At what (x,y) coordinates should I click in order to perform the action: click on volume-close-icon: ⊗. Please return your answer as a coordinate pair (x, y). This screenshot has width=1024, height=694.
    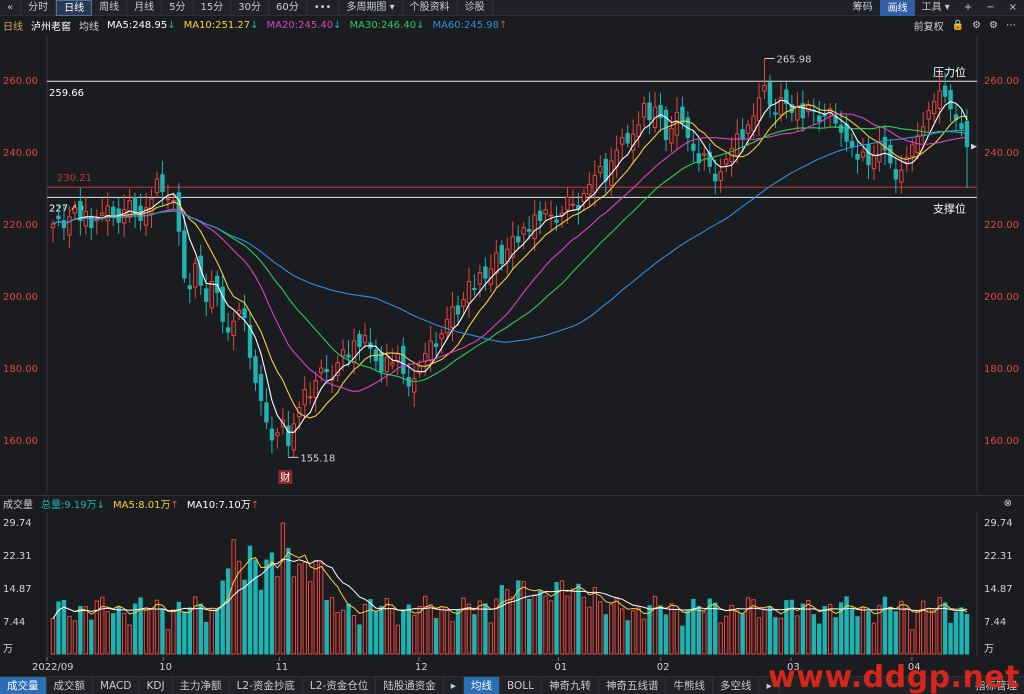
    Looking at the image, I should click on (1008, 503).